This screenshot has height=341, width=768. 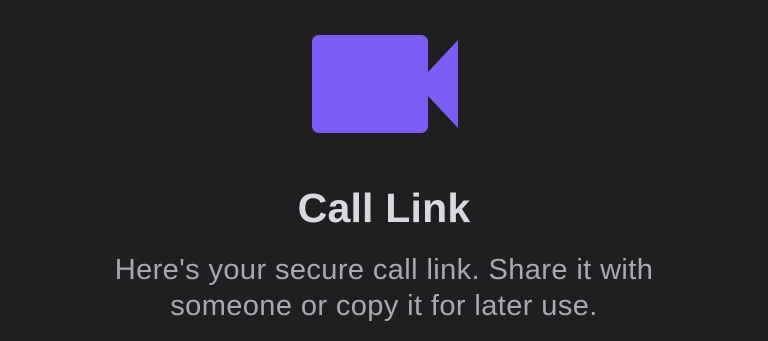 What do you see at coordinates (385, 84) in the screenshot?
I see `video-camera-icon` at bounding box center [385, 84].